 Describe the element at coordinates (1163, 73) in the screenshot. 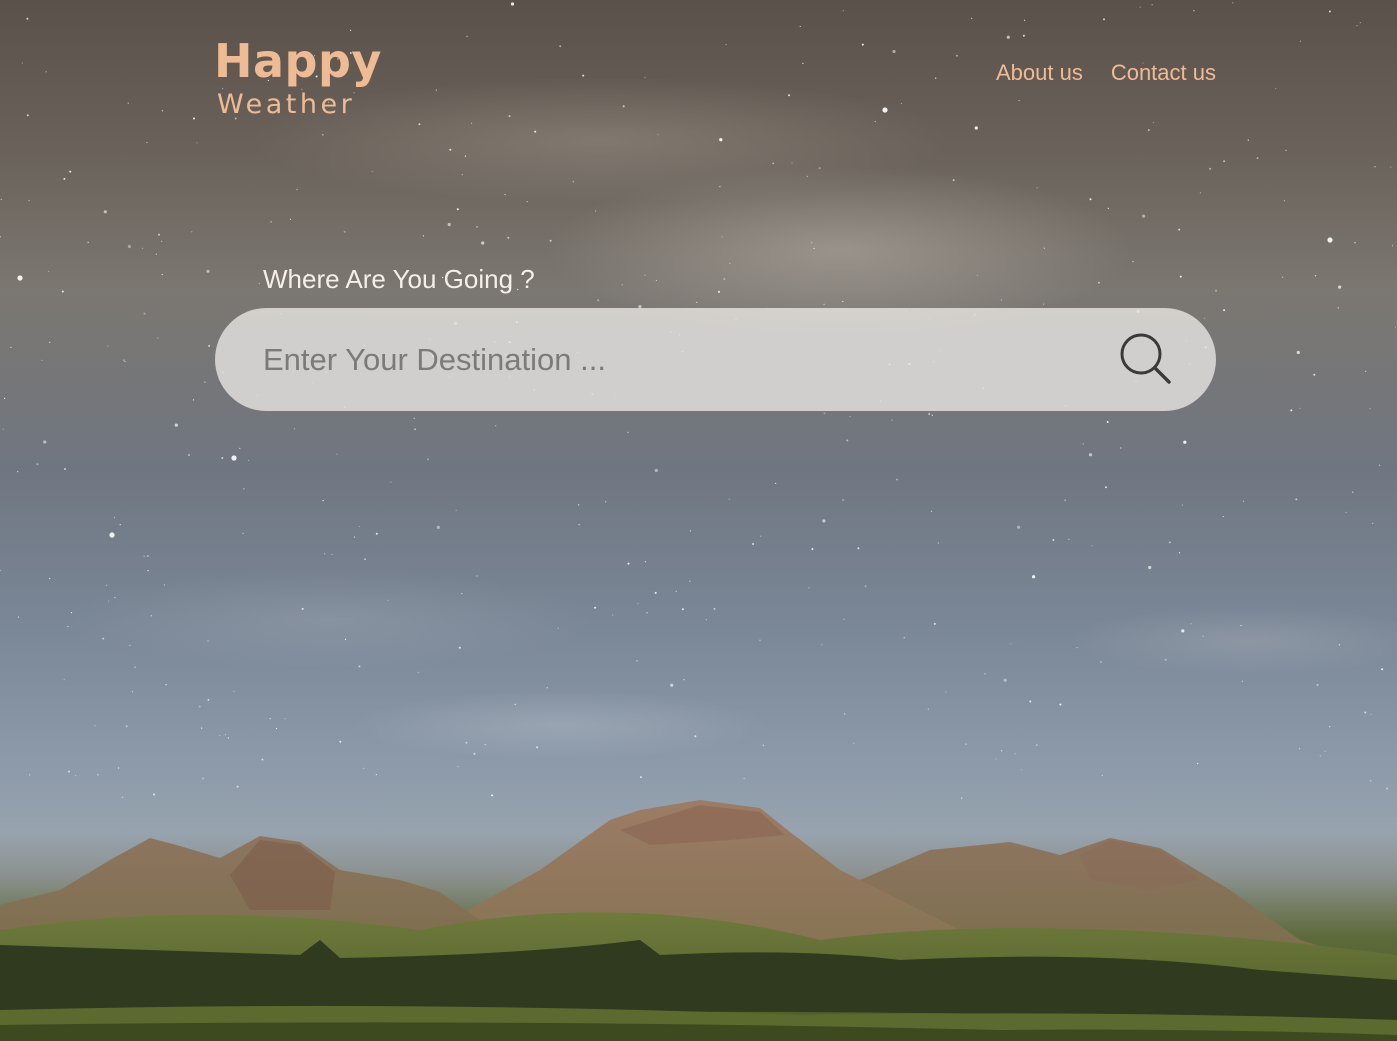

I see `nav-link-contact-us: Contact us` at that location.